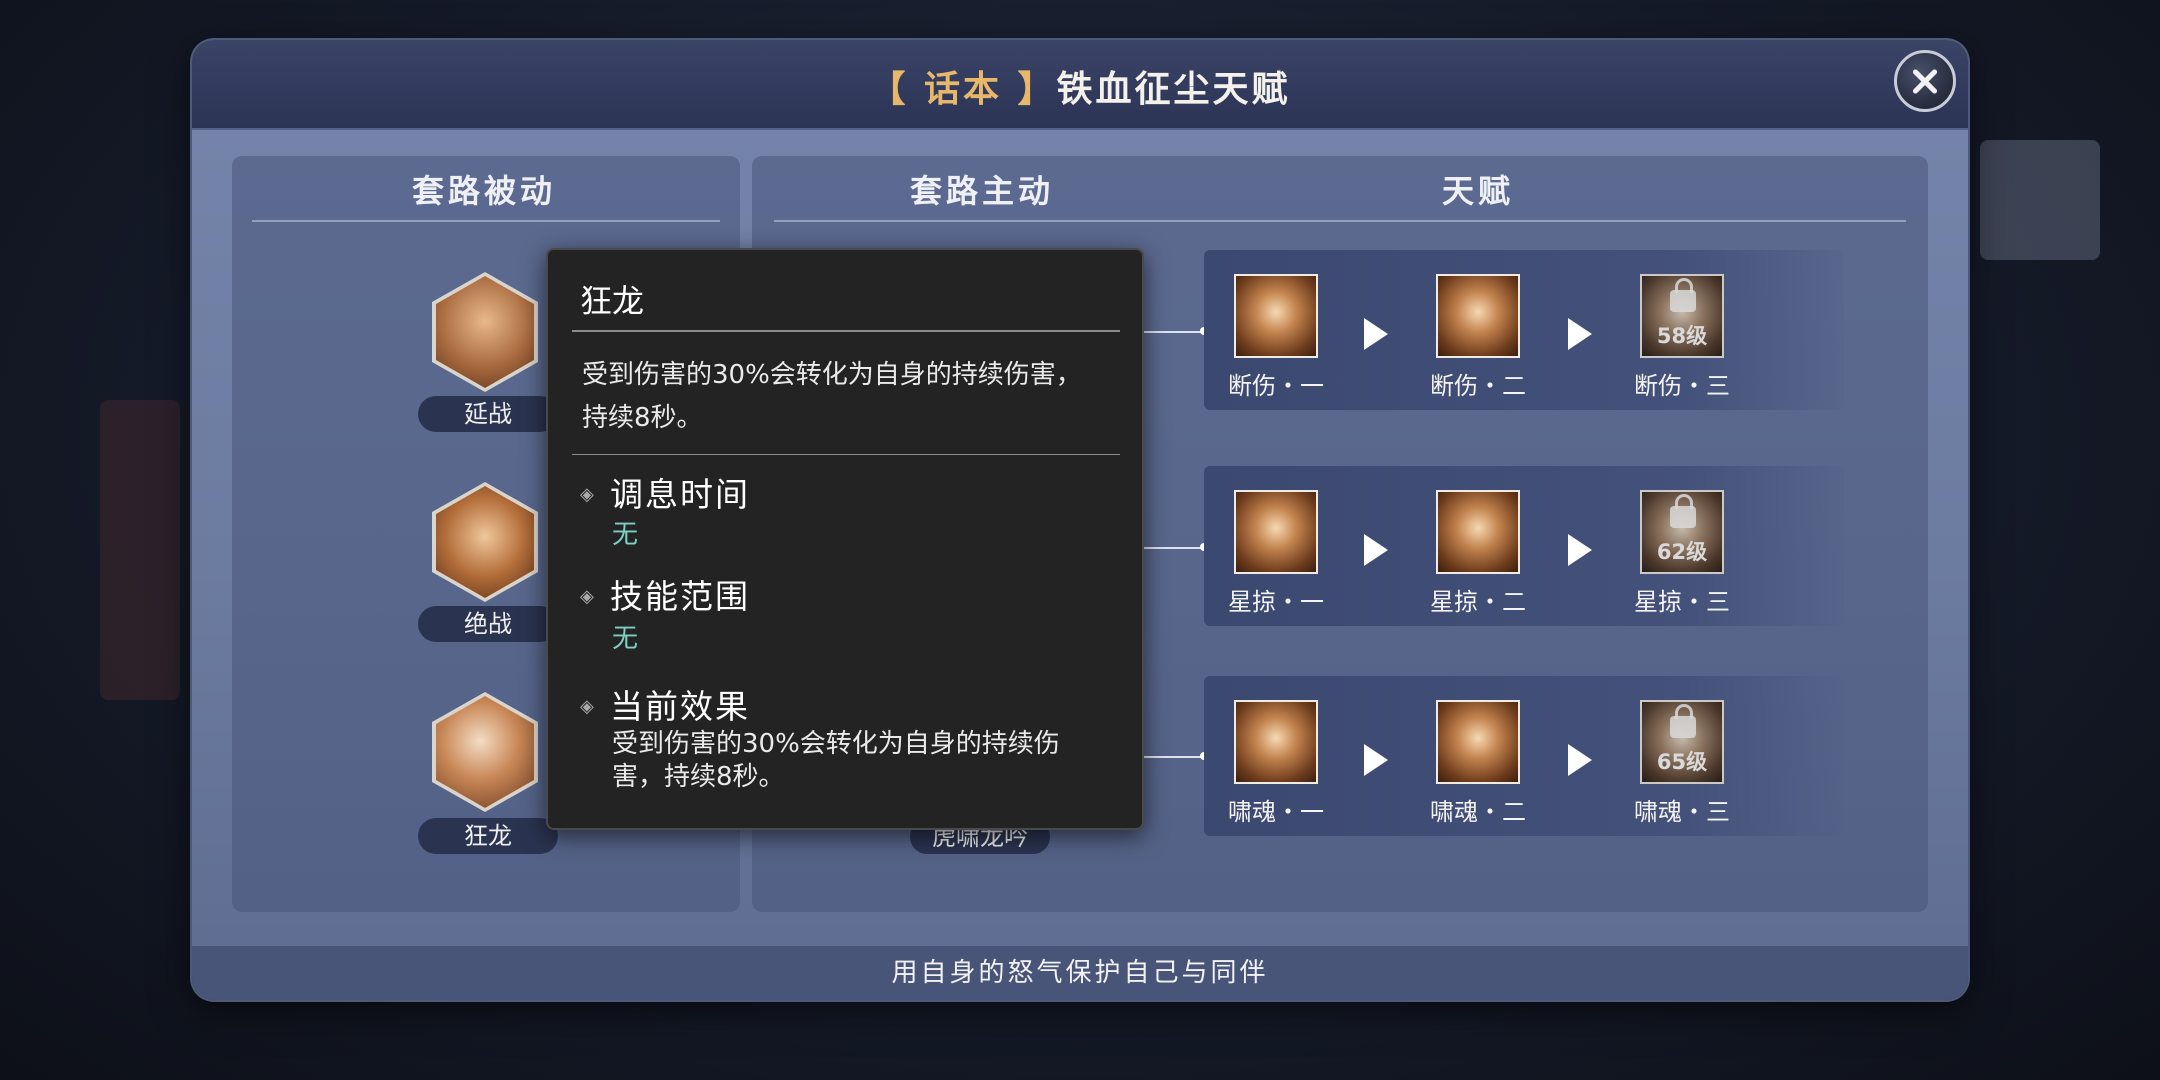  I want to click on talent-skill-icon-locked: 62级, so click(1682, 532).